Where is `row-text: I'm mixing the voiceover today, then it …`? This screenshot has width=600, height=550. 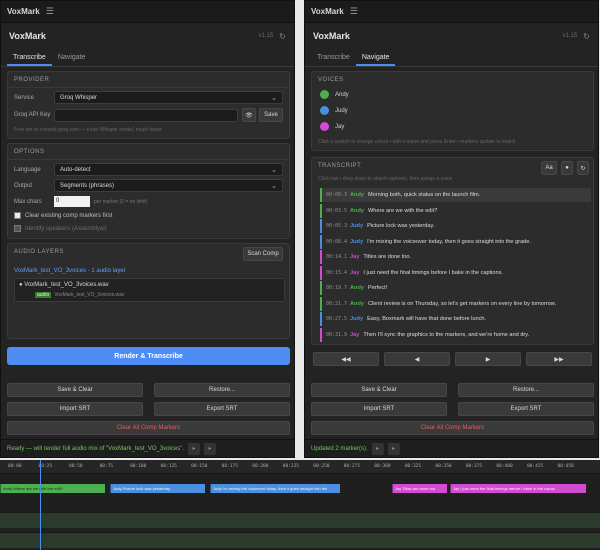 row-text: I'm mixing the voiceover today, then it … is located at coordinates (449, 241).